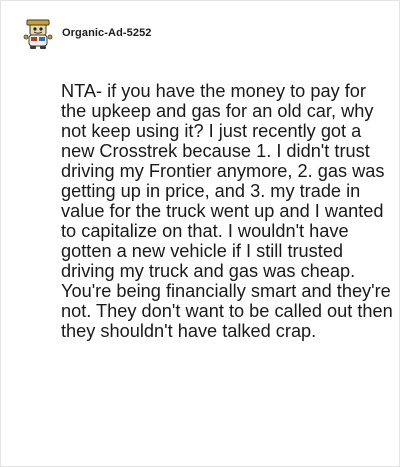  What do you see at coordinates (107, 33) in the screenshot?
I see `comment-author: Organic-Ad-5252` at bounding box center [107, 33].